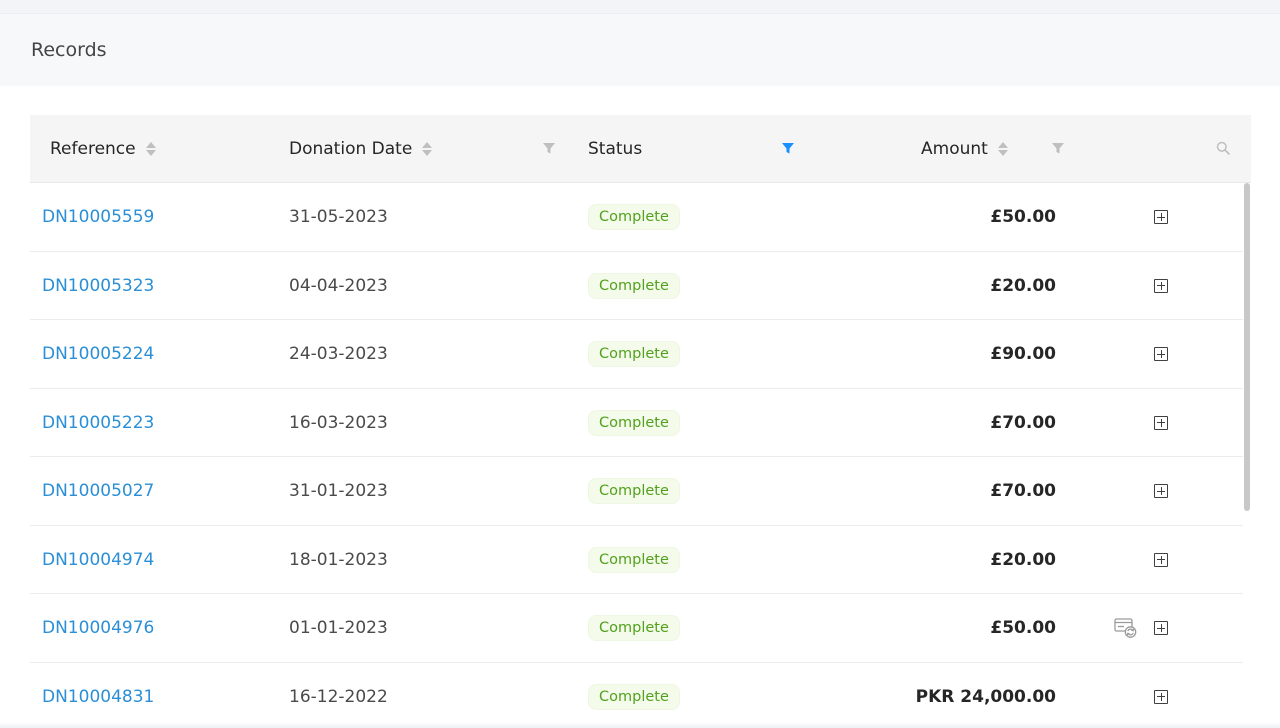  I want to click on reference-link: DN10004831, so click(98, 695).